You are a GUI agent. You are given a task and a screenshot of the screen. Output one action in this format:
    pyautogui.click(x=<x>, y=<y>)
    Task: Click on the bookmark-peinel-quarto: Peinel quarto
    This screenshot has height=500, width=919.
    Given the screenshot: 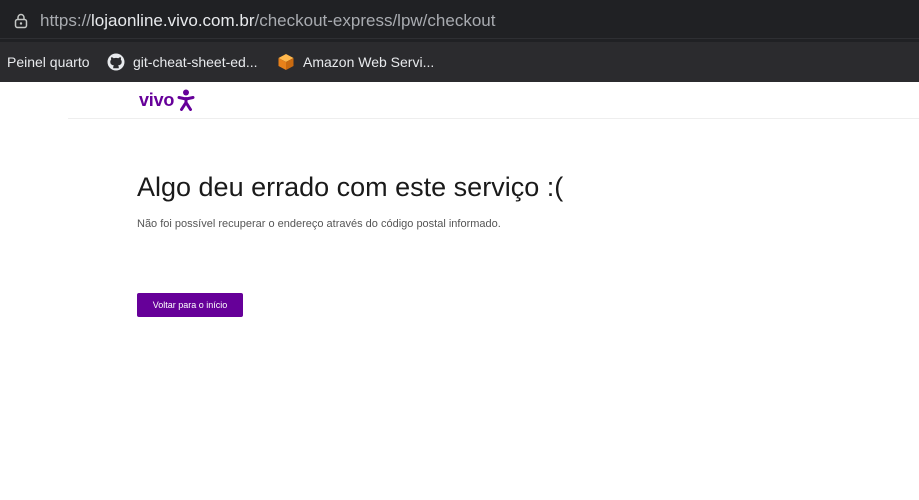 What is the action you would take?
    pyautogui.click(x=48, y=62)
    